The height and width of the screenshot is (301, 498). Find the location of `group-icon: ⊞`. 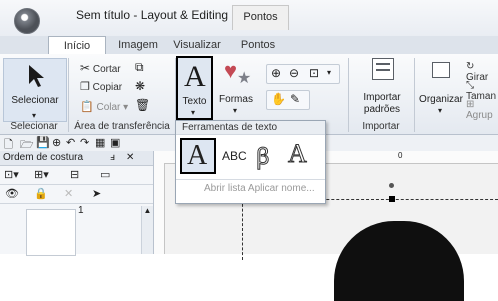

group-icon: ⊞ is located at coordinates (470, 104).